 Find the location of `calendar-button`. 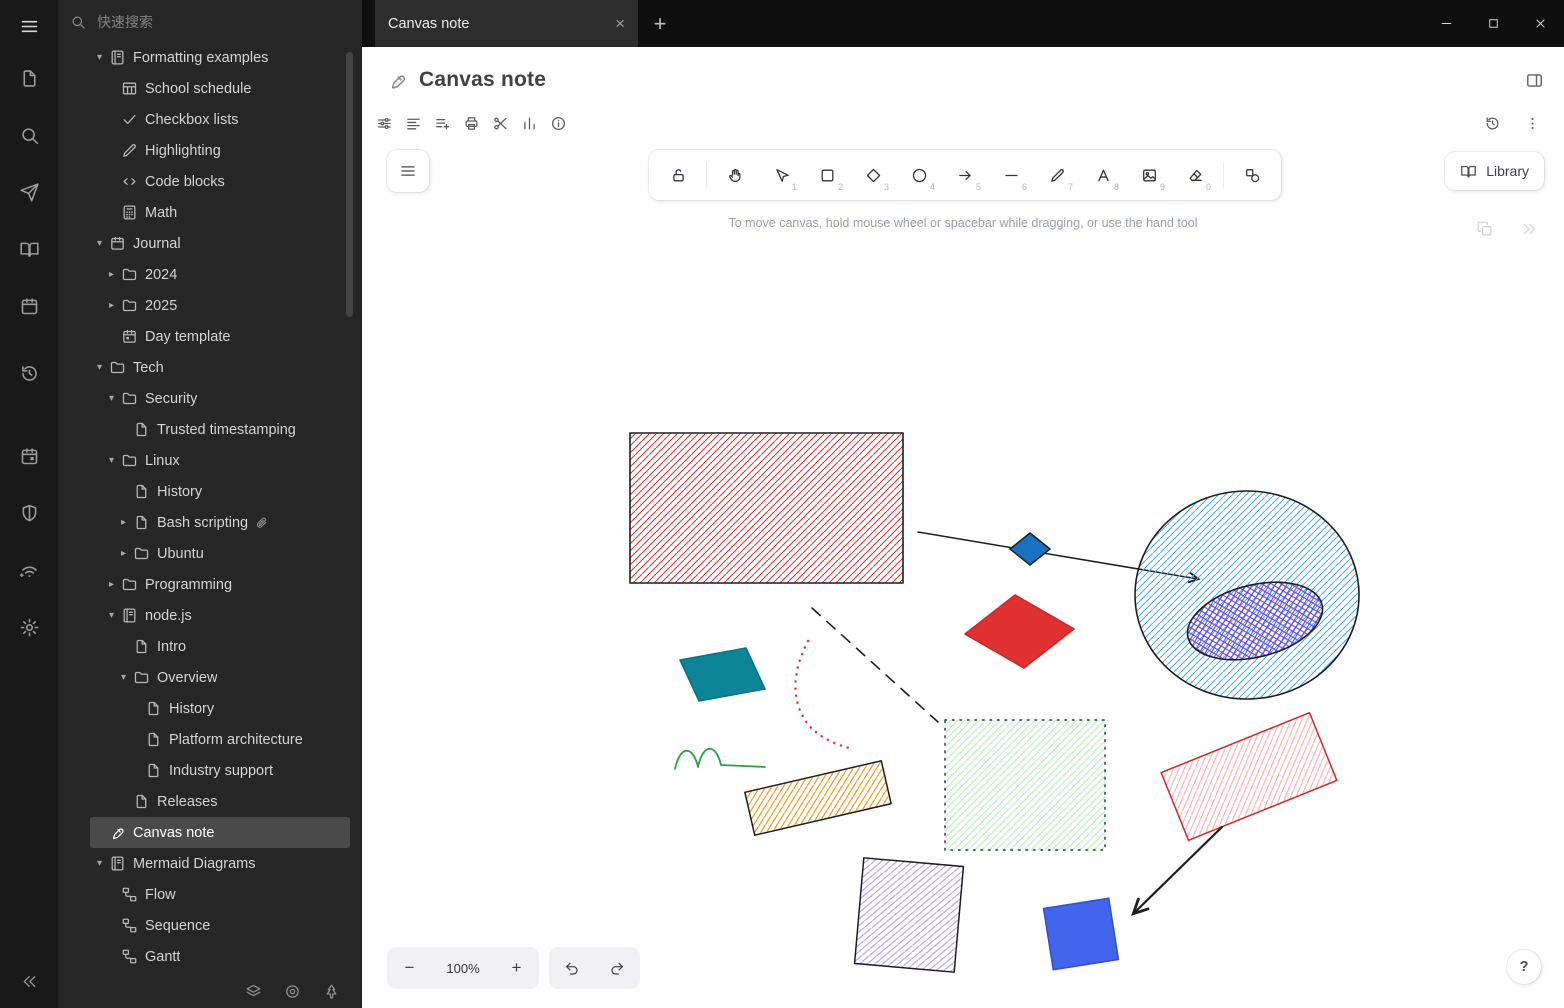

calendar-button is located at coordinates (29, 306).